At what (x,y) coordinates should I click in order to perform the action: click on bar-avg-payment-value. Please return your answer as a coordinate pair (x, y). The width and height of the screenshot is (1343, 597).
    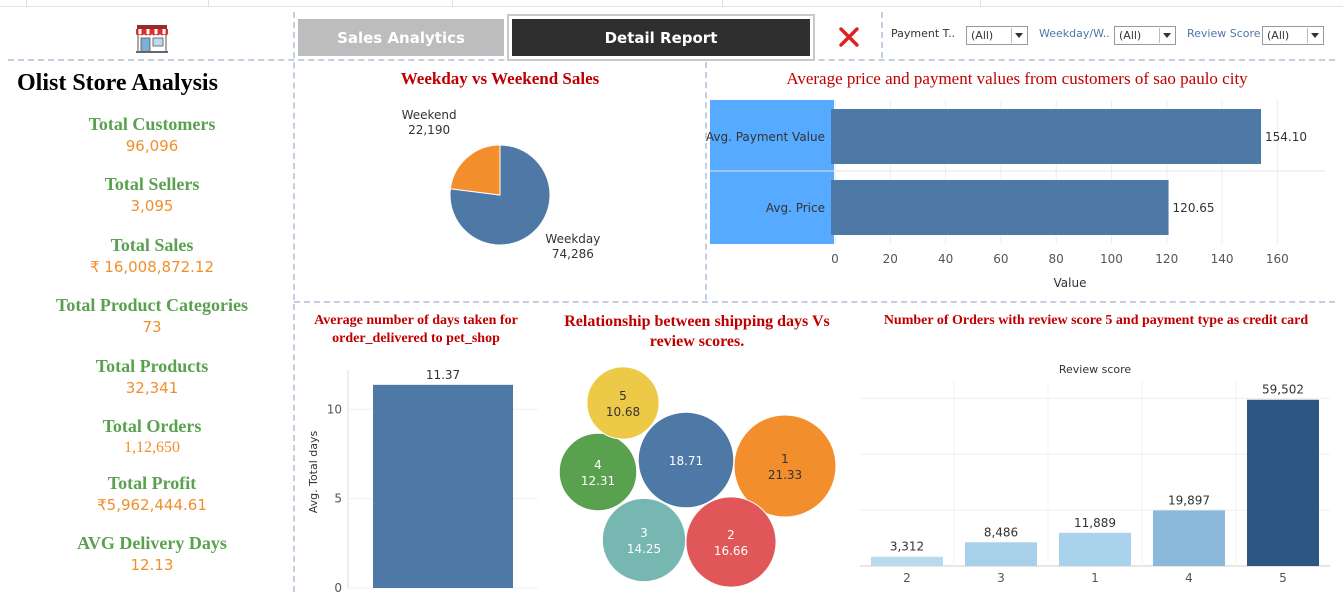
    Looking at the image, I should click on (1046, 136).